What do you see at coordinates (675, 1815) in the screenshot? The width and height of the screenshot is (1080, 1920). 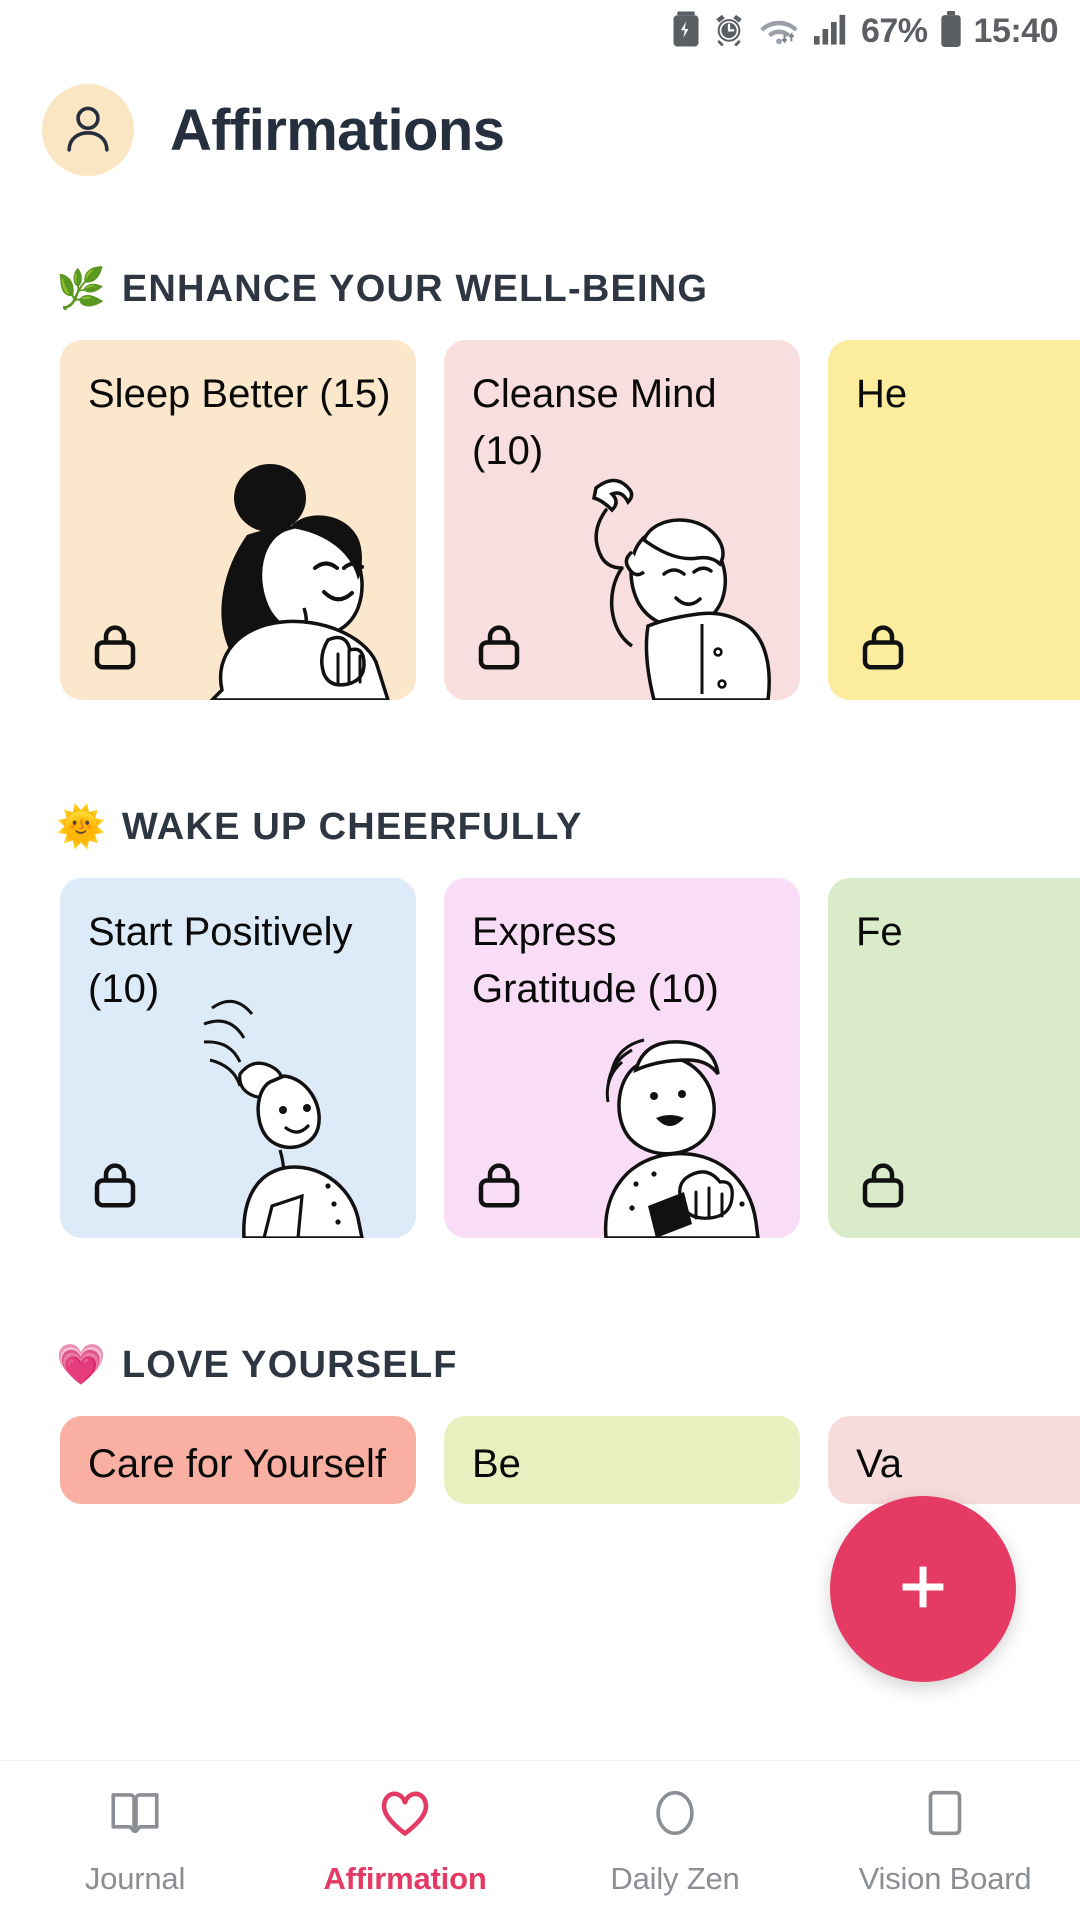 I see `circle-icon` at bounding box center [675, 1815].